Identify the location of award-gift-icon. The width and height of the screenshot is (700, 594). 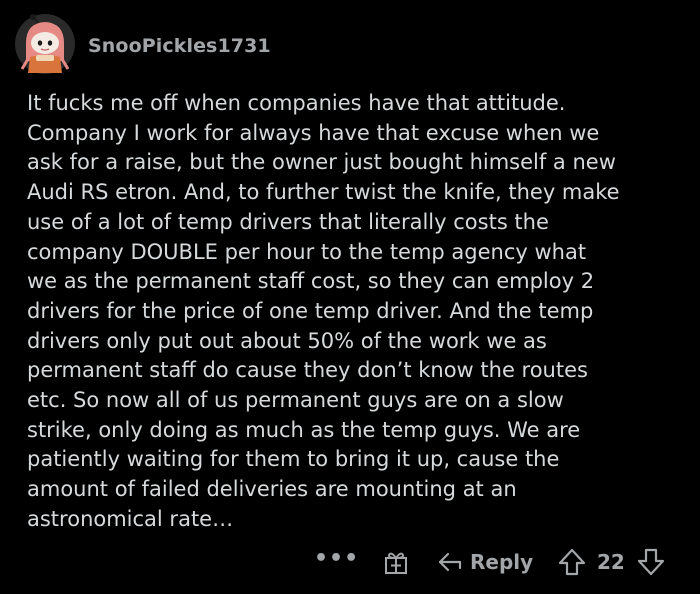
(396, 563).